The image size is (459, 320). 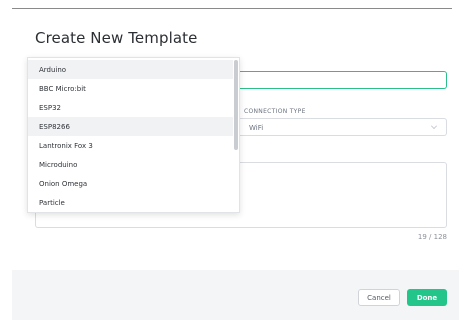 I want to click on dropdown-option-label: ESP8266, so click(x=54, y=126).